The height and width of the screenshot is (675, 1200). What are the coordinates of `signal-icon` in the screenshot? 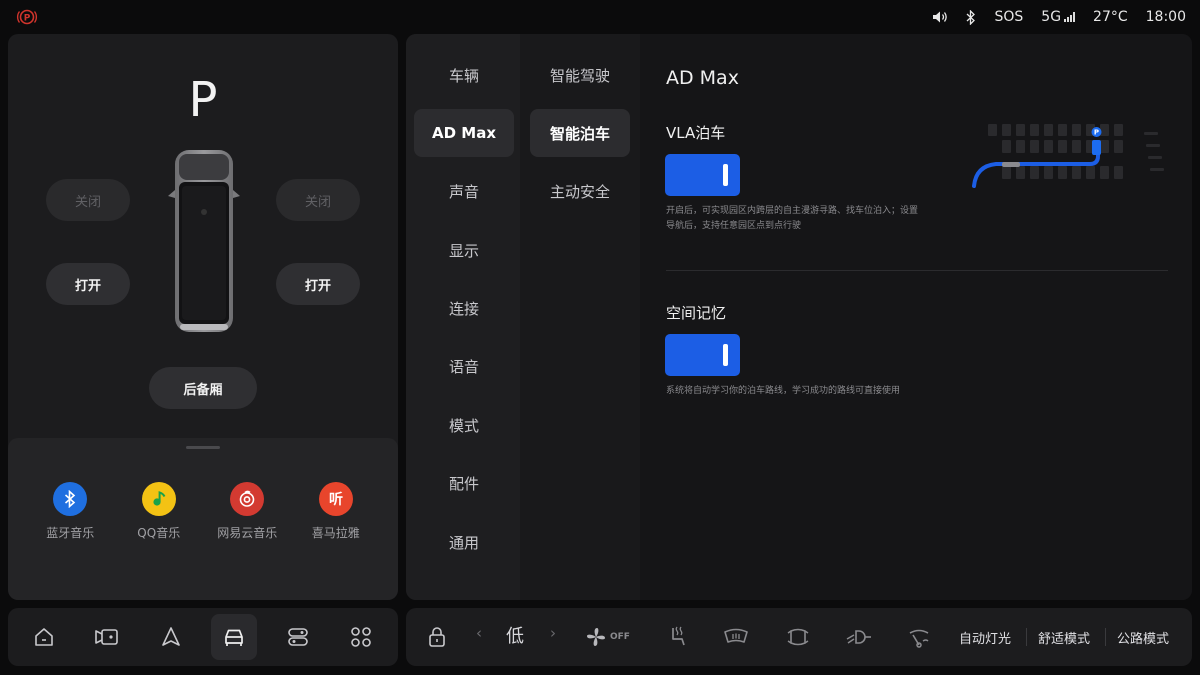 It's located at (1070, 17).